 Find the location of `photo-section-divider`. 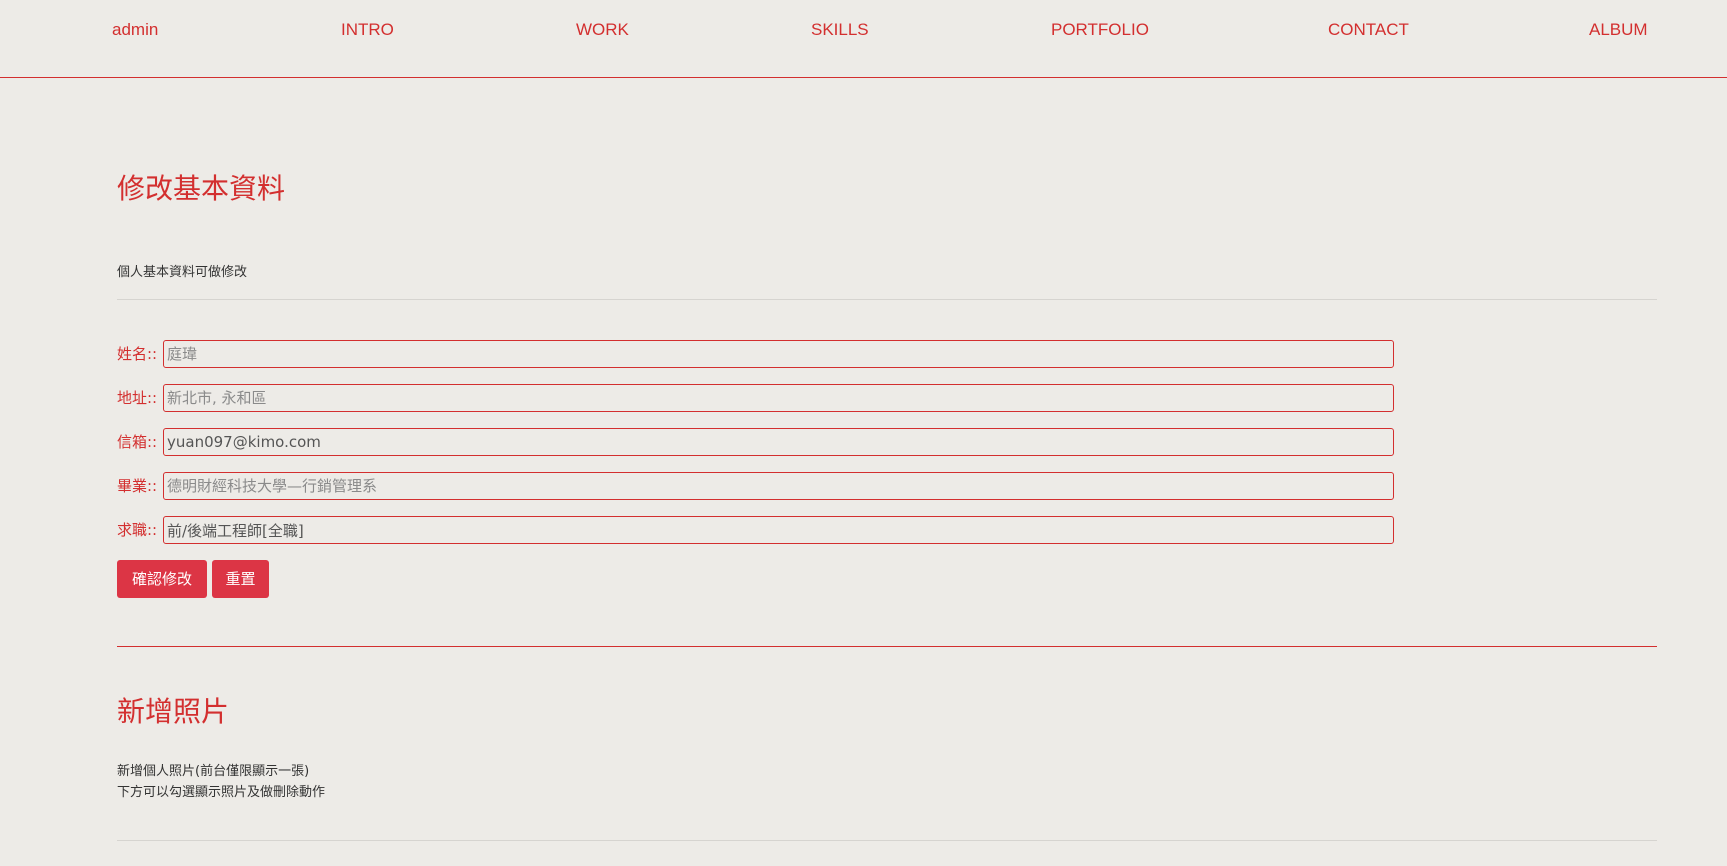

photo-section-divider is located at coordinates (887, 840).